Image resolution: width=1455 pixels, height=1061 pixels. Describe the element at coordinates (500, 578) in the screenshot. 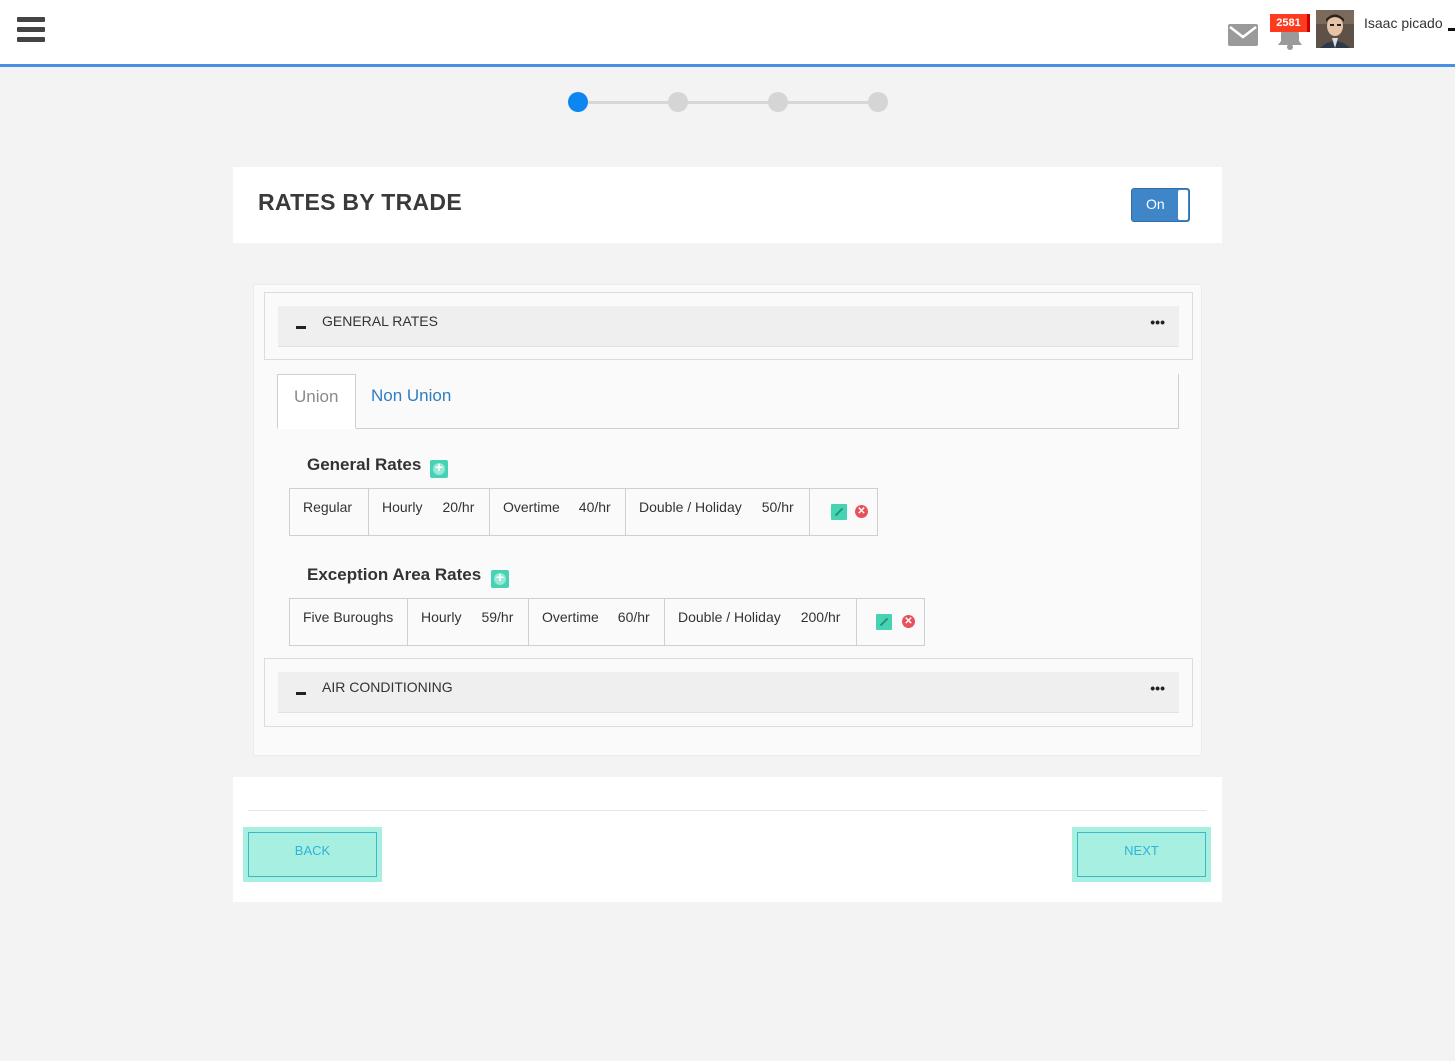

I see `add-exception-rate-icon` at that location.